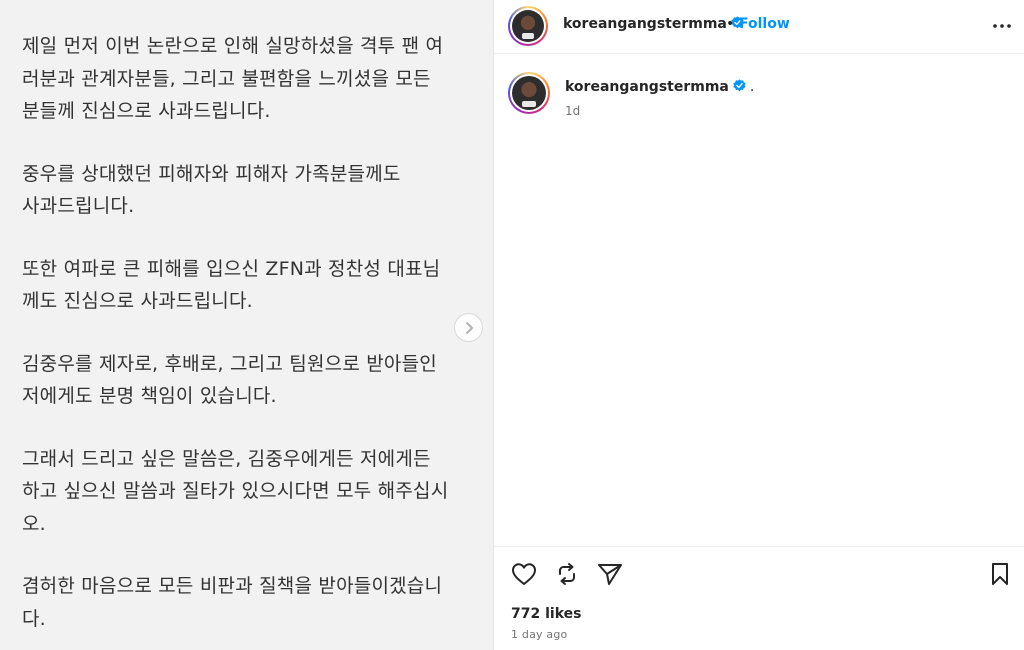 The image size is (1024, 650). I want to click on heart-icon, so click(524, 574).